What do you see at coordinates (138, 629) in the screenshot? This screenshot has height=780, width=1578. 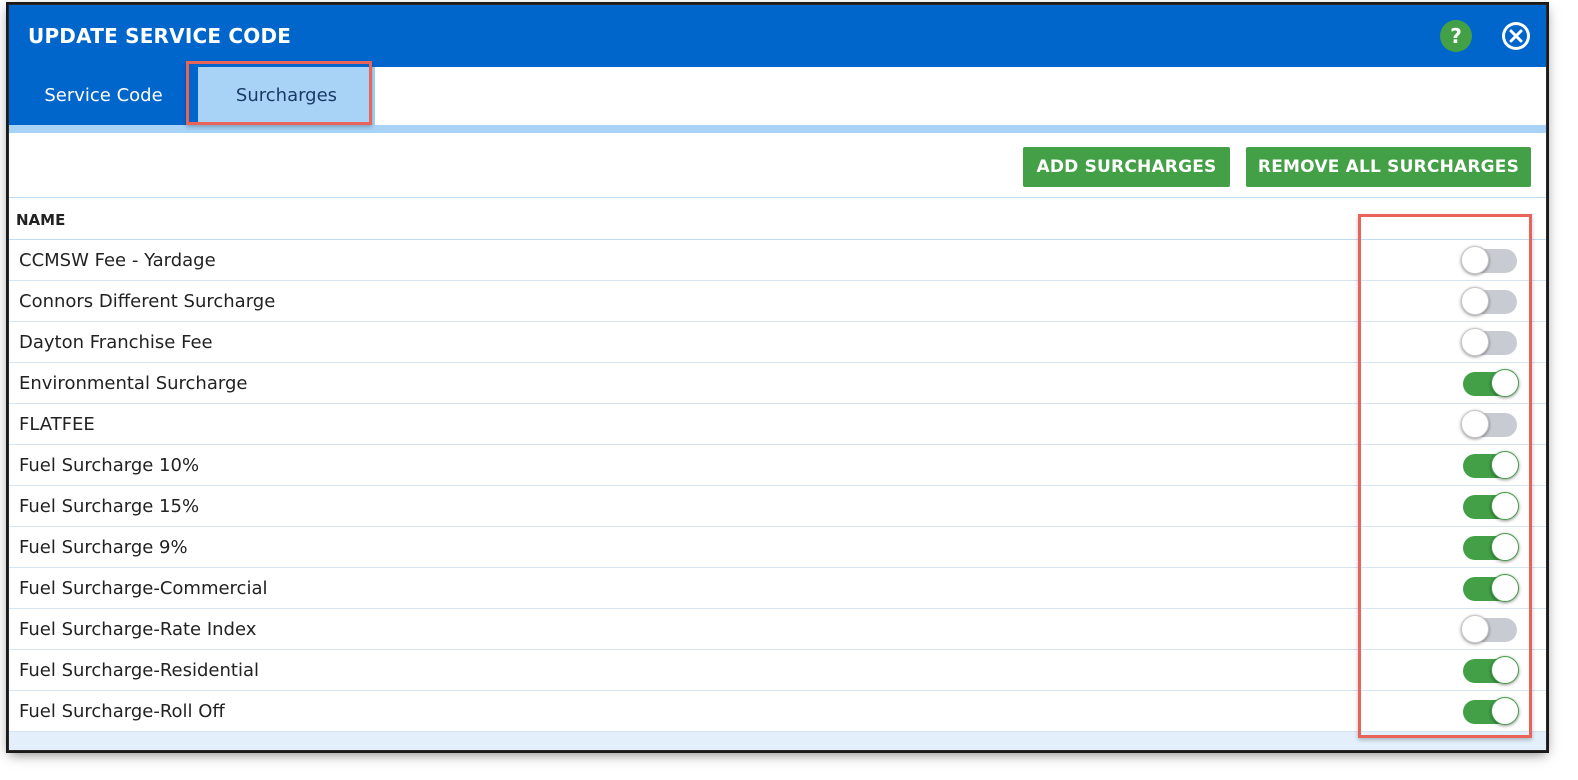 I see `surcharge-name: Fuel Surcharge-Rate Index` at bounding box center [138, 629].